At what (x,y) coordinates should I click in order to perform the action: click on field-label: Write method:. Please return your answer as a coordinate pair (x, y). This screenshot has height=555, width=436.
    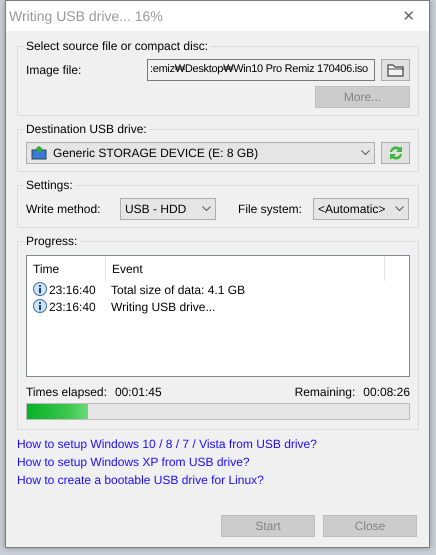
    Looking at the image, I should click on (64, 209).